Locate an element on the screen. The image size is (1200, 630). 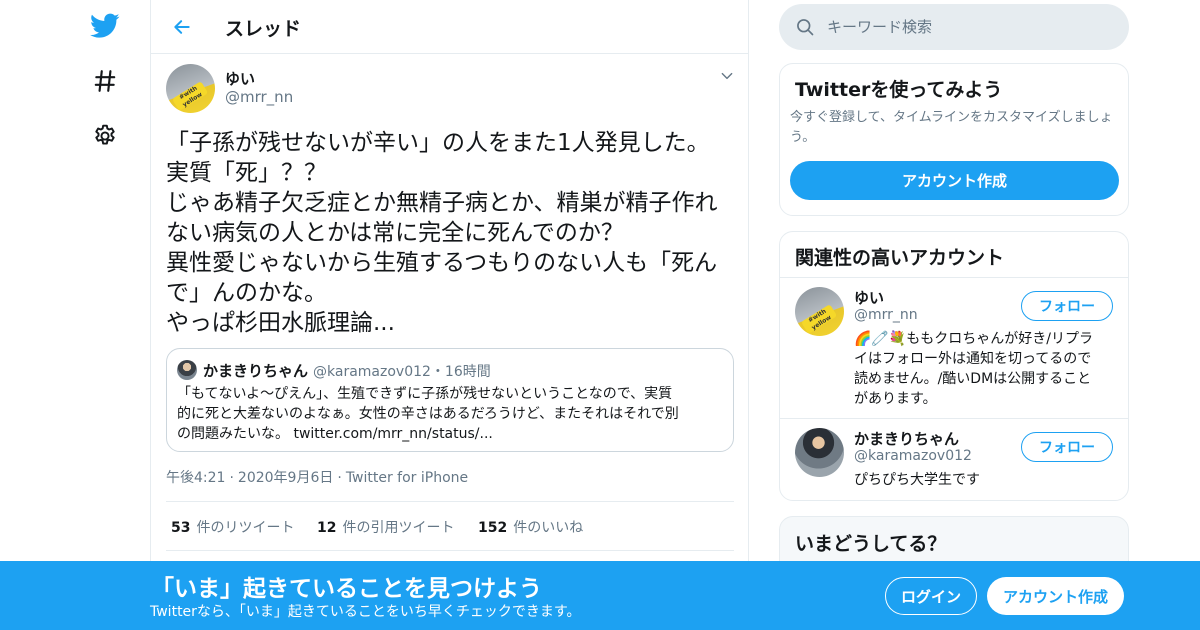
related-account-bio: ぴちぴち大学生です is located at coordinates (917, 480).